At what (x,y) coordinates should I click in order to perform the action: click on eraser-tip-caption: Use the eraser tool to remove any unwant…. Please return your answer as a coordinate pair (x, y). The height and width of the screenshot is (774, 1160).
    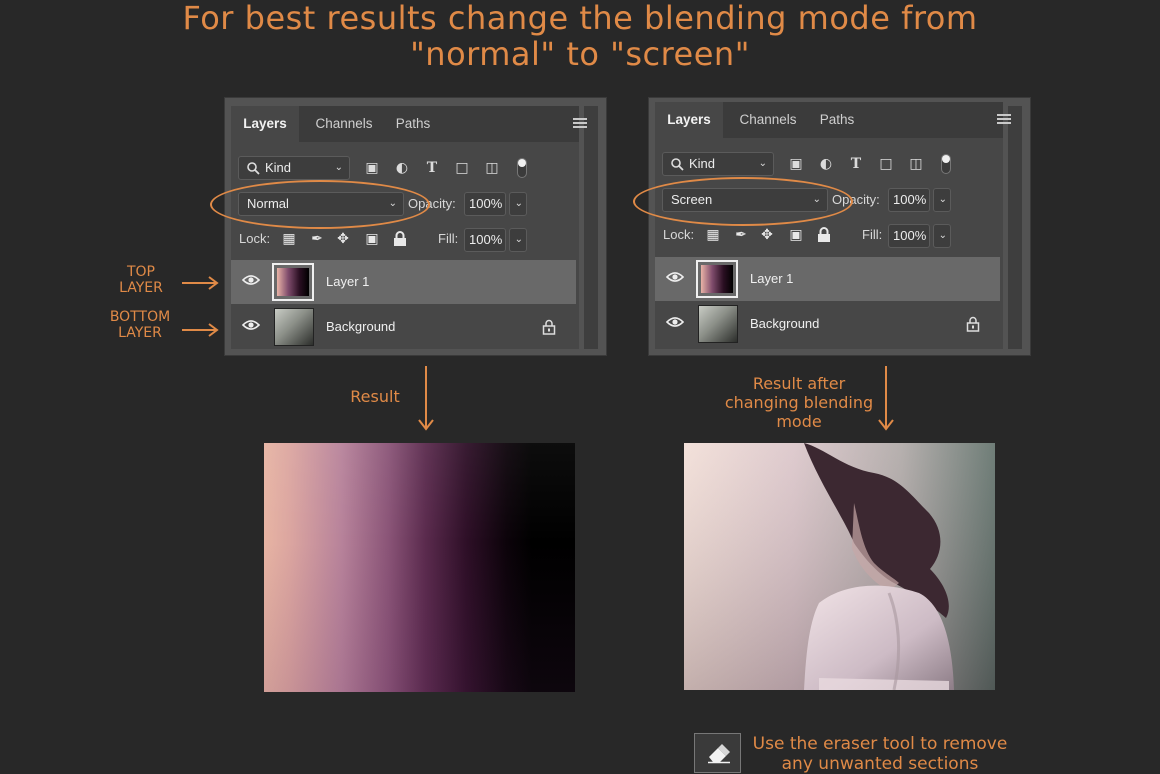
    Looking at the image, I should click on (880, 754).